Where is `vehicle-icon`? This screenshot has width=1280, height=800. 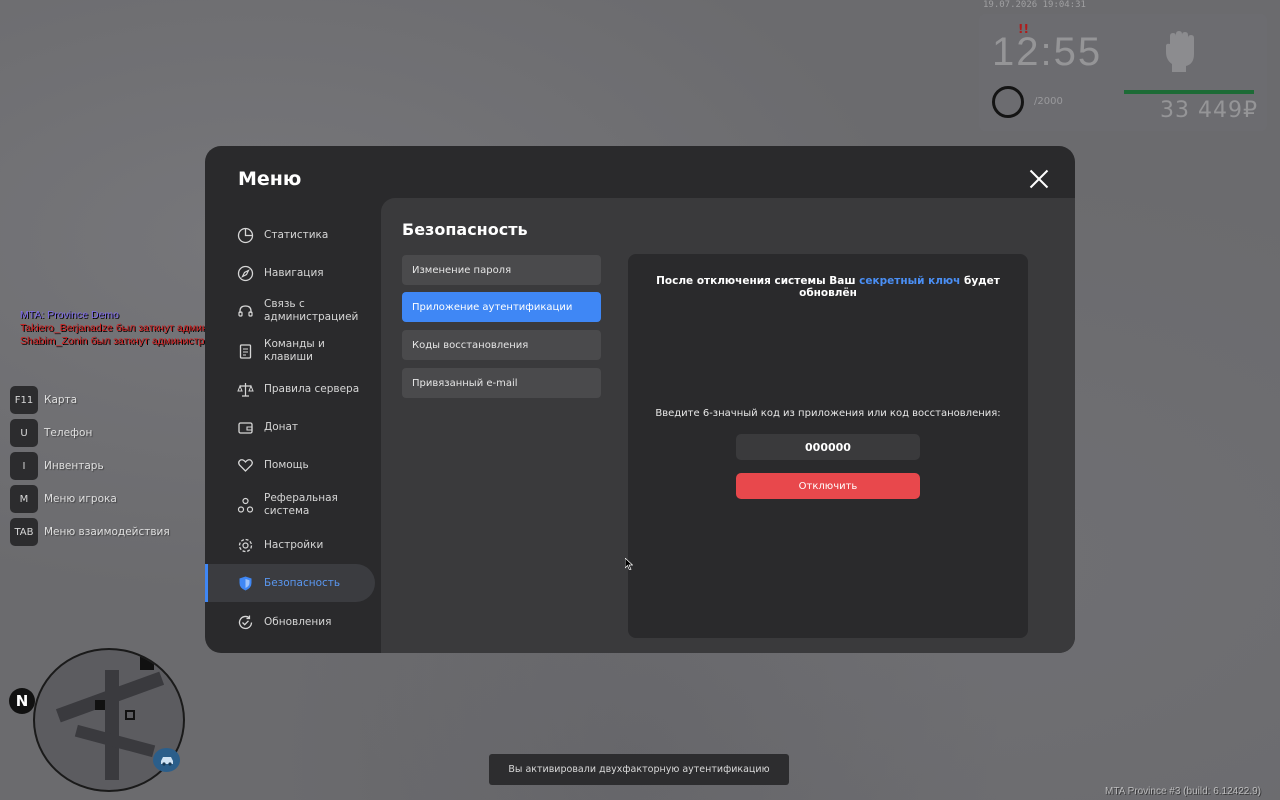
vehicle-icon is located at coordinates (166, 760).